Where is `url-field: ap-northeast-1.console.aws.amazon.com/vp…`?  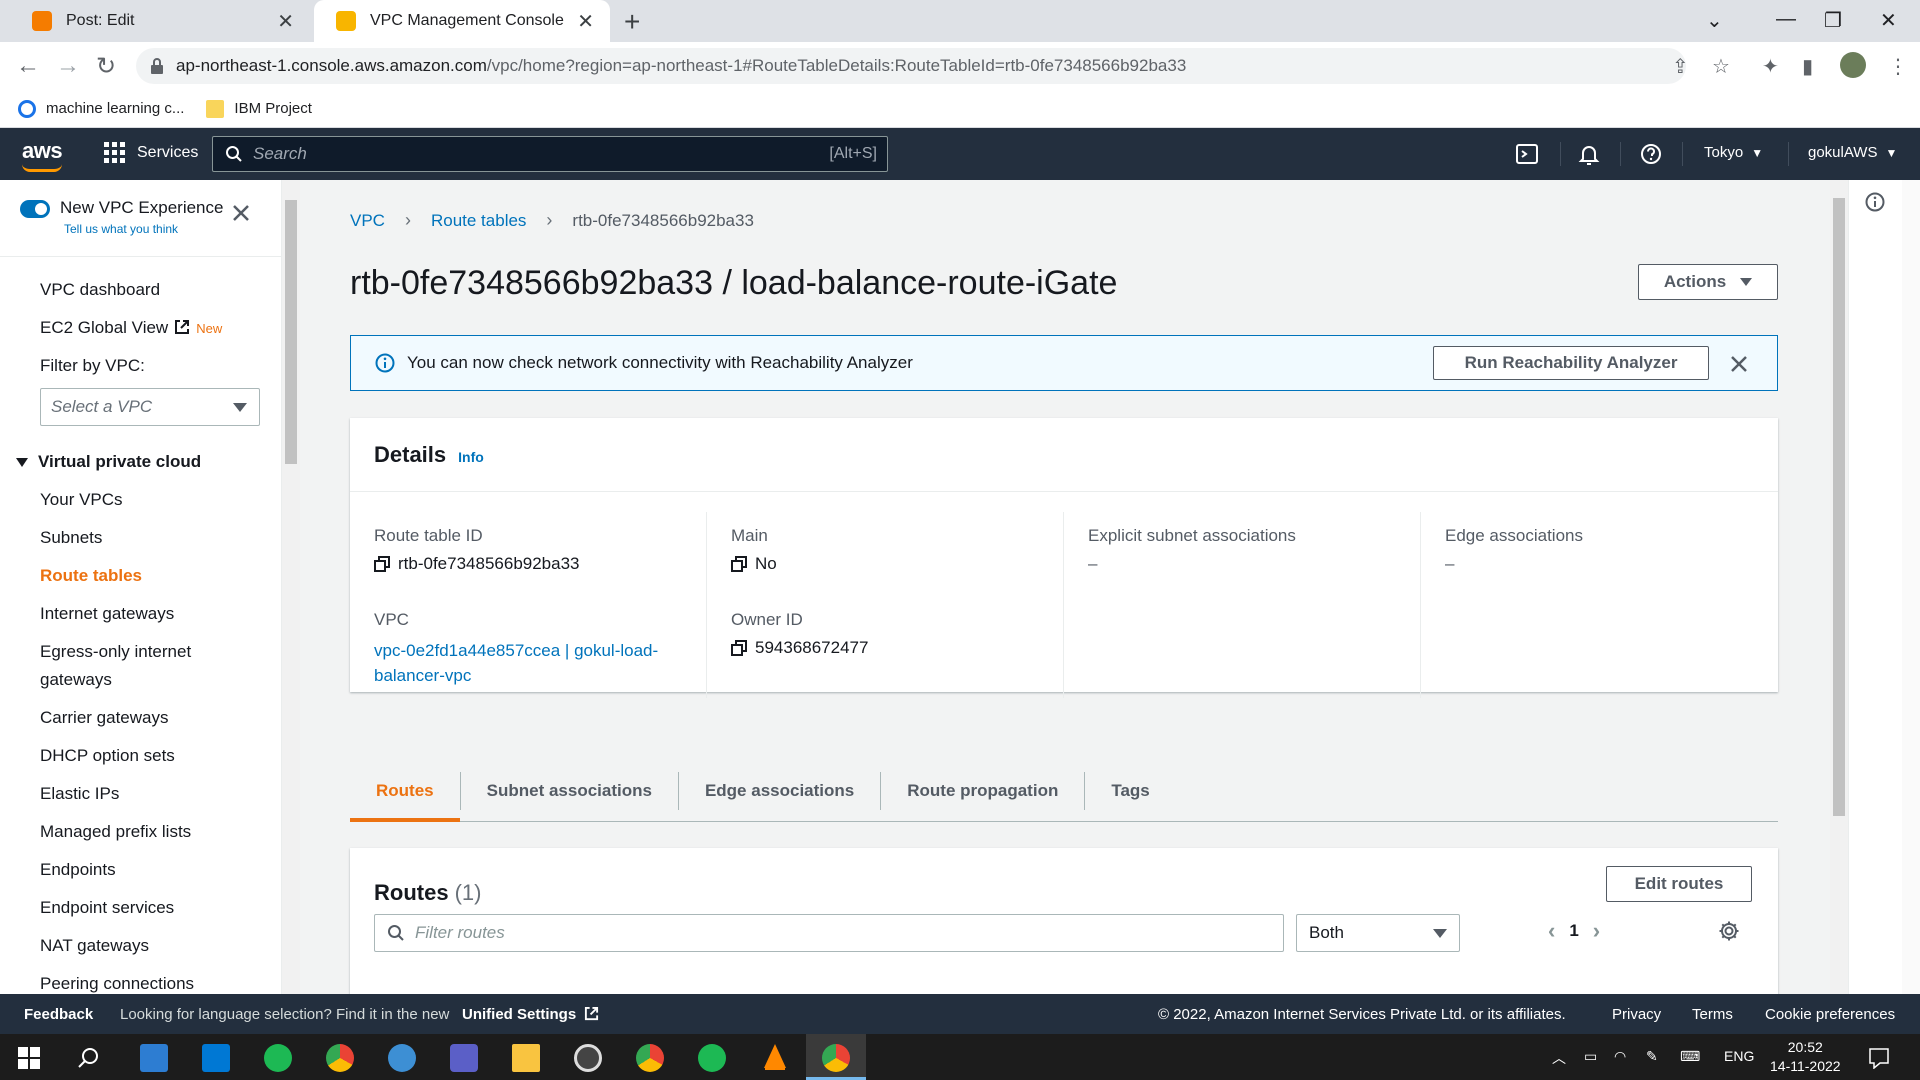
url-field: ap-northeast-1.console.aws.amazon.com/vp… is located at coordinates (911, 66).